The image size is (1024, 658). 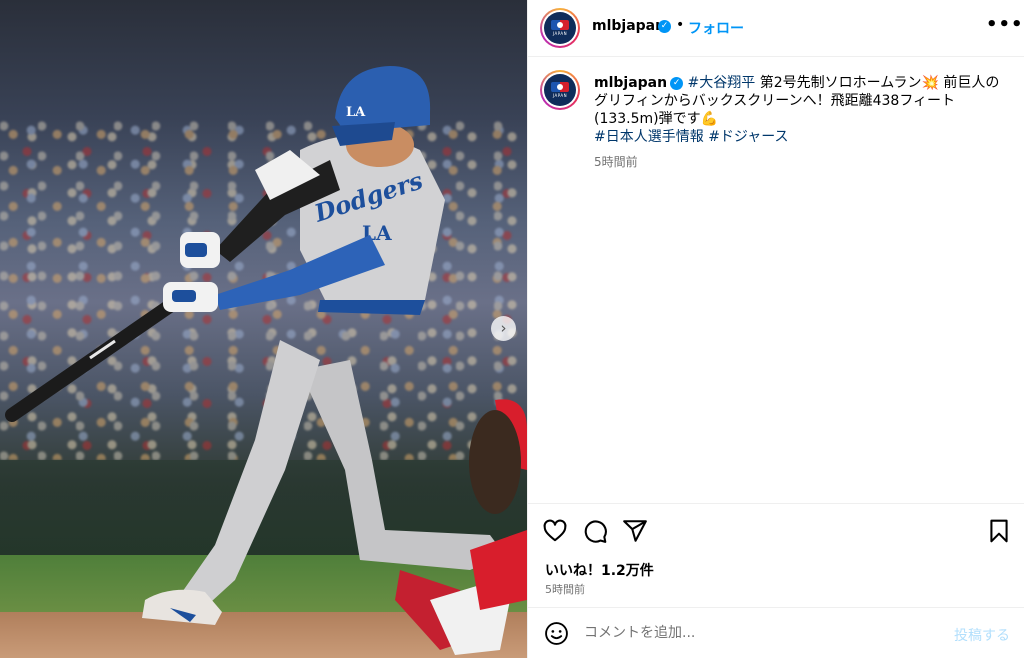 What do you see at coordinates (101, 353) in the screenshot?
I see `bat` at bounding box center [101, 353].